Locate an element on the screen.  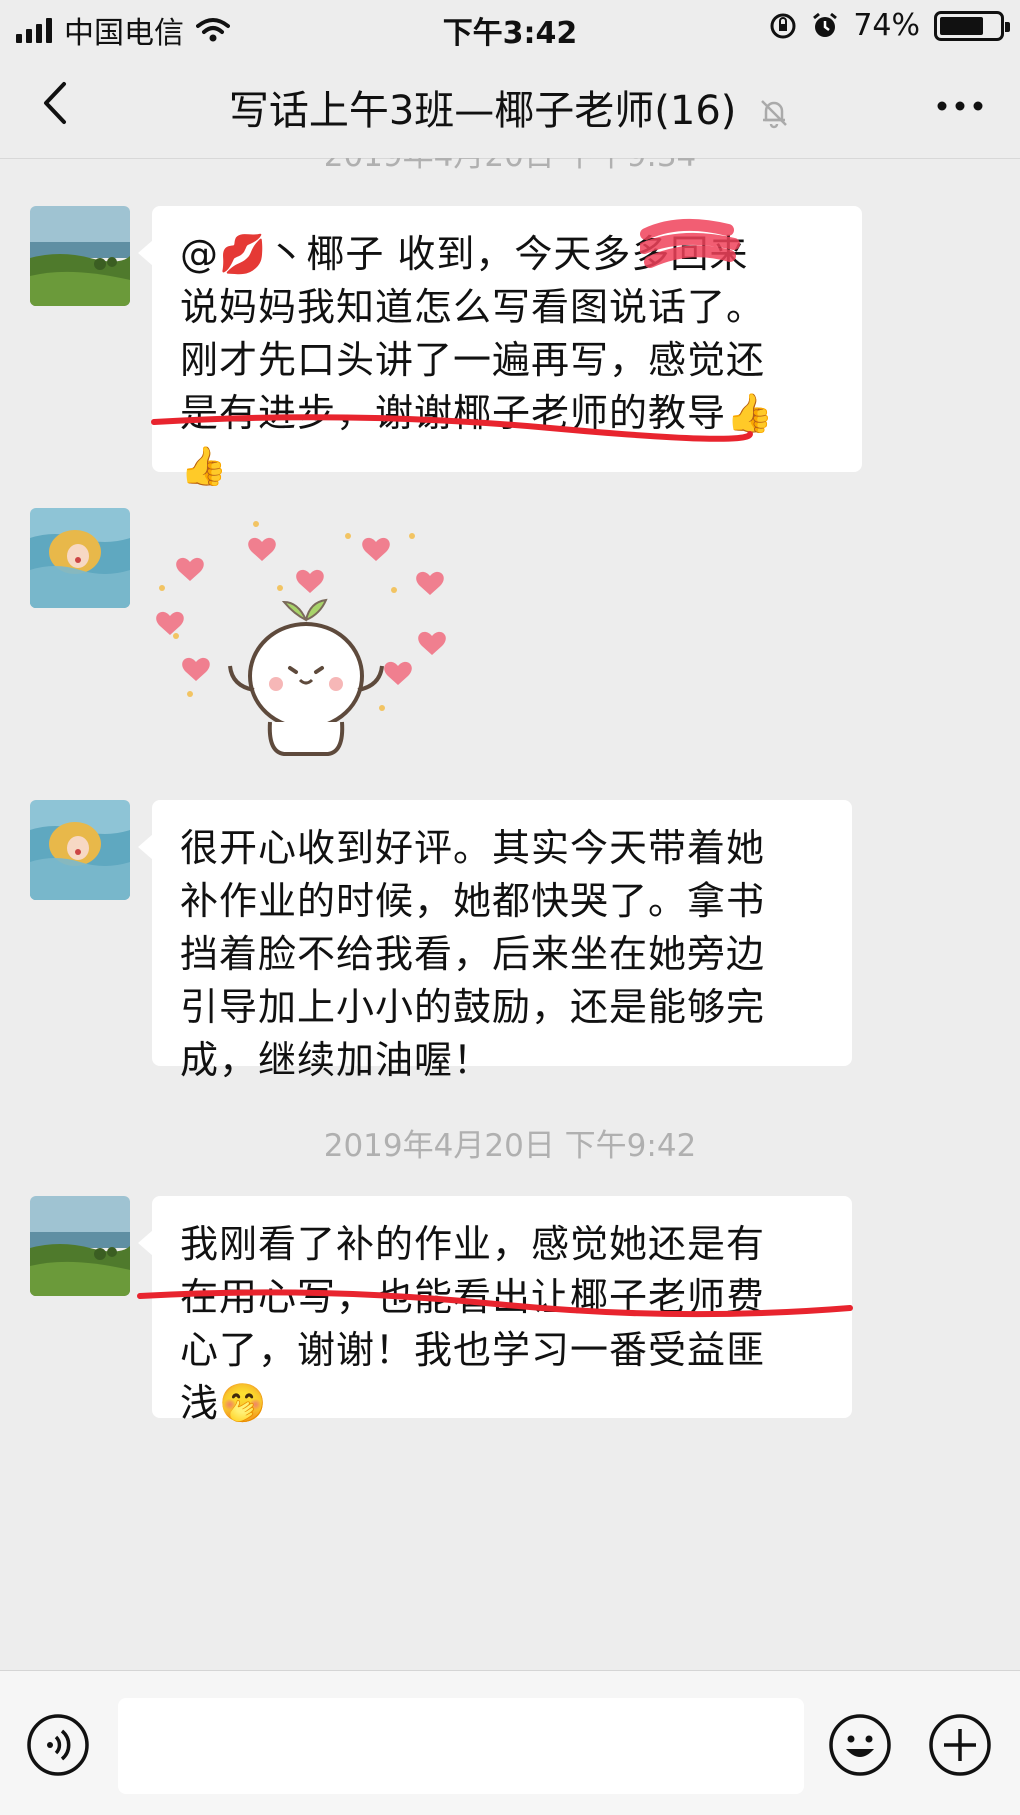
chat-header: 写话上午3班—椰子老师(16) is located at coordinates (510, 104).